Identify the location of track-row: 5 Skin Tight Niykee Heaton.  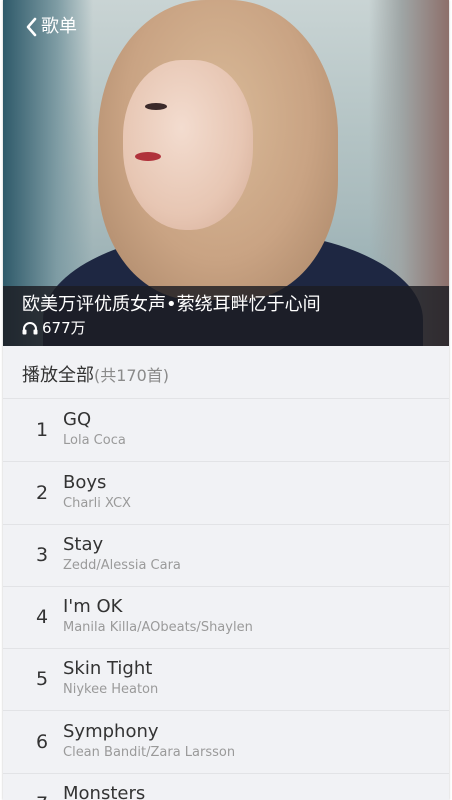
(226, 679).